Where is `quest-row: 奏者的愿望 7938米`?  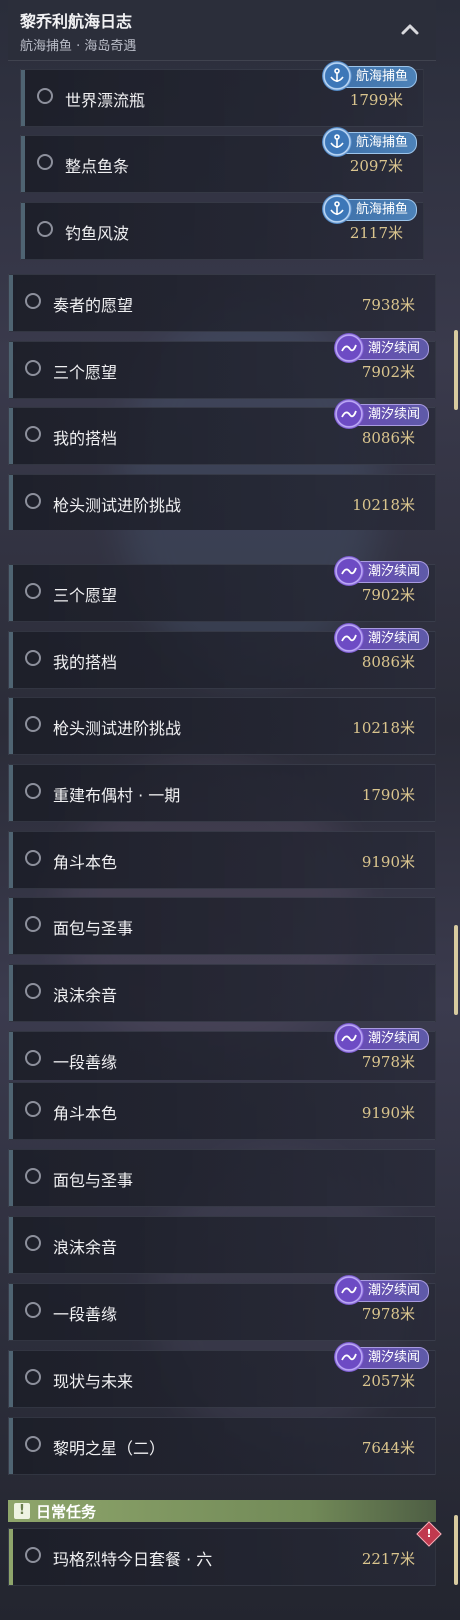
quest-row: 奏者的愿望 7938米 is located at coordinates (222, 303).